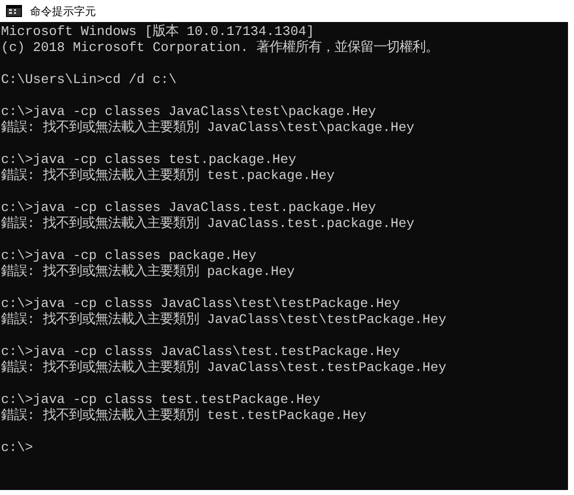  What do you see at coordinates (220, 48) in the screenshot?
I see `console-line: (c) 2018 Microsoft Corporation. 著作權所有，並保留一切權利。` at bounding box center [220, 48].